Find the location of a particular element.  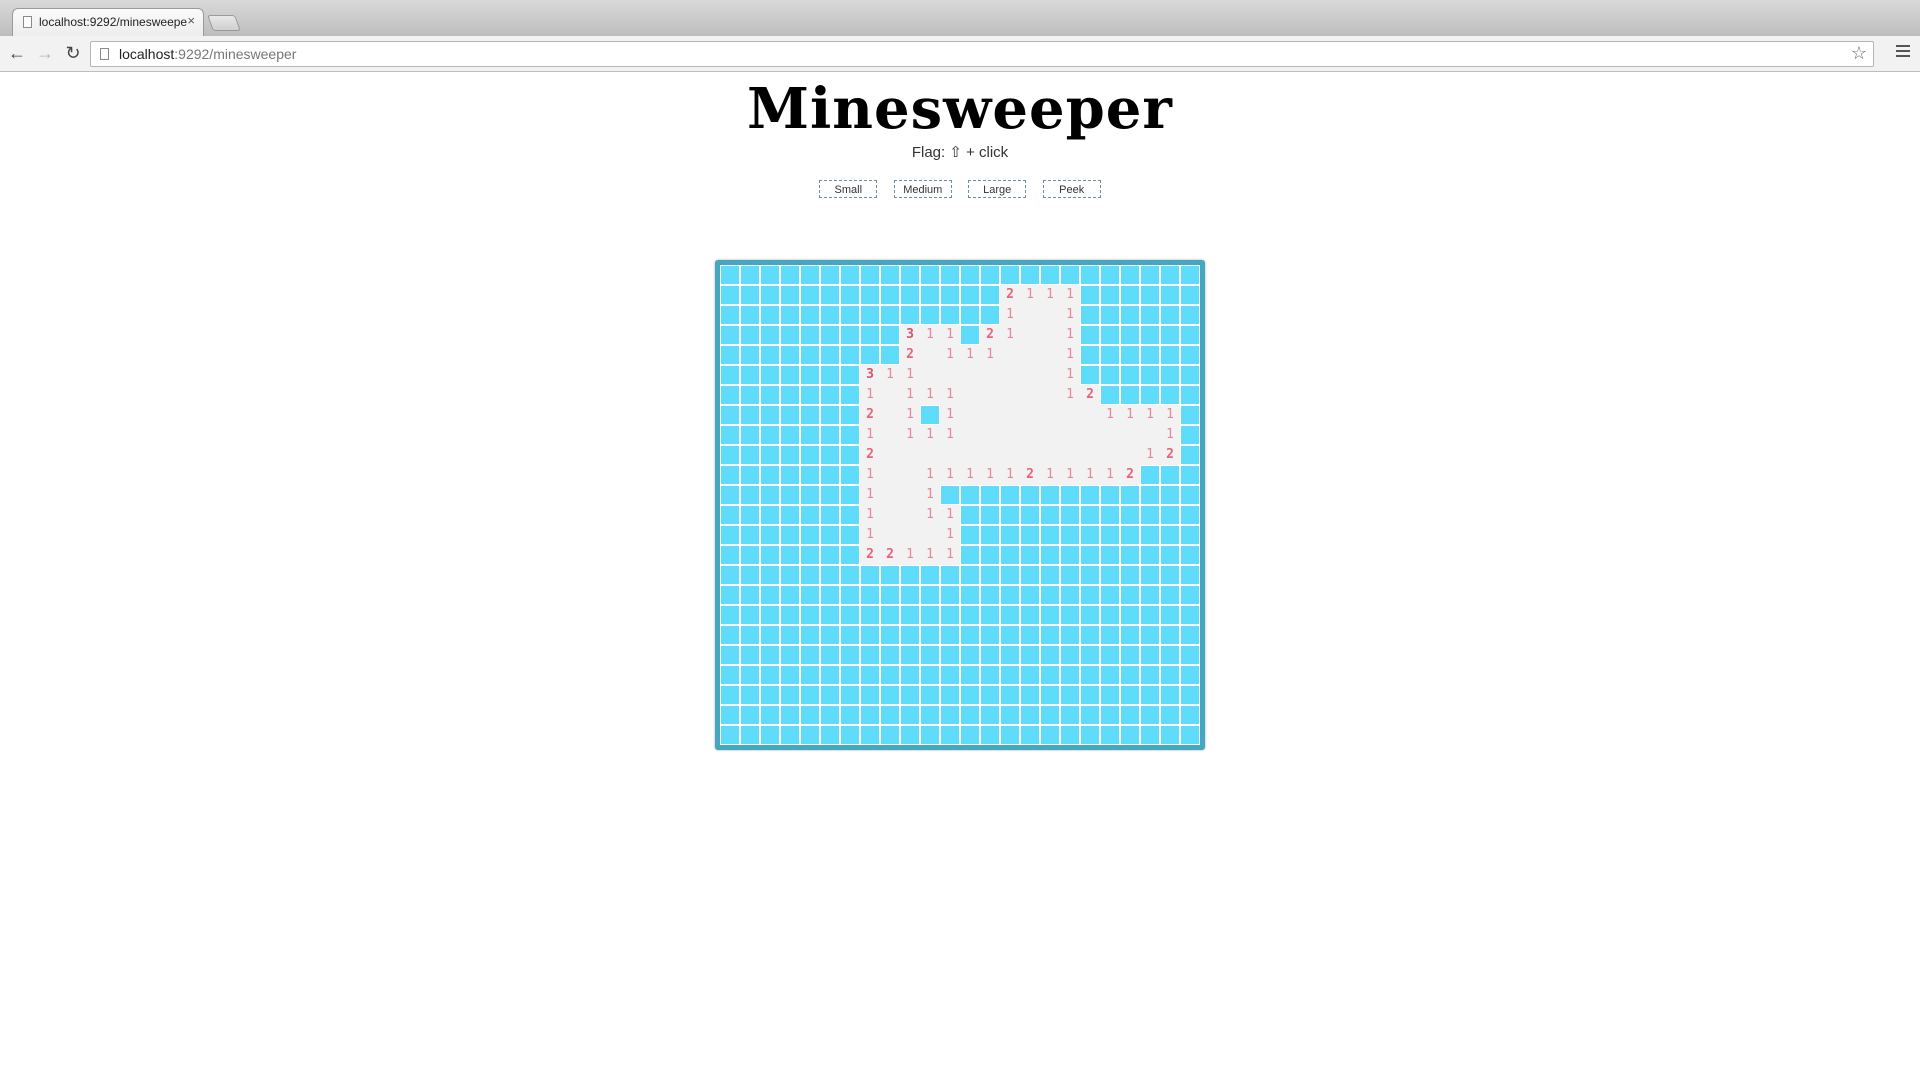

small-button: Small is located at coordinates (848, 189).